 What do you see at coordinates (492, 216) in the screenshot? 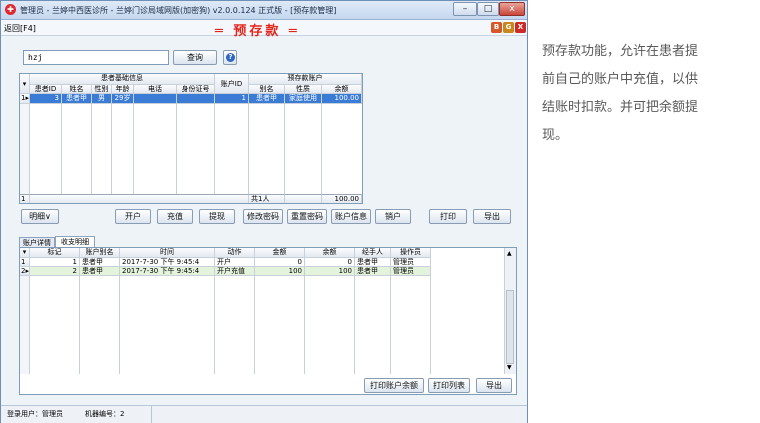
I see `export-button: 导出` at bounding box center [492, 216].